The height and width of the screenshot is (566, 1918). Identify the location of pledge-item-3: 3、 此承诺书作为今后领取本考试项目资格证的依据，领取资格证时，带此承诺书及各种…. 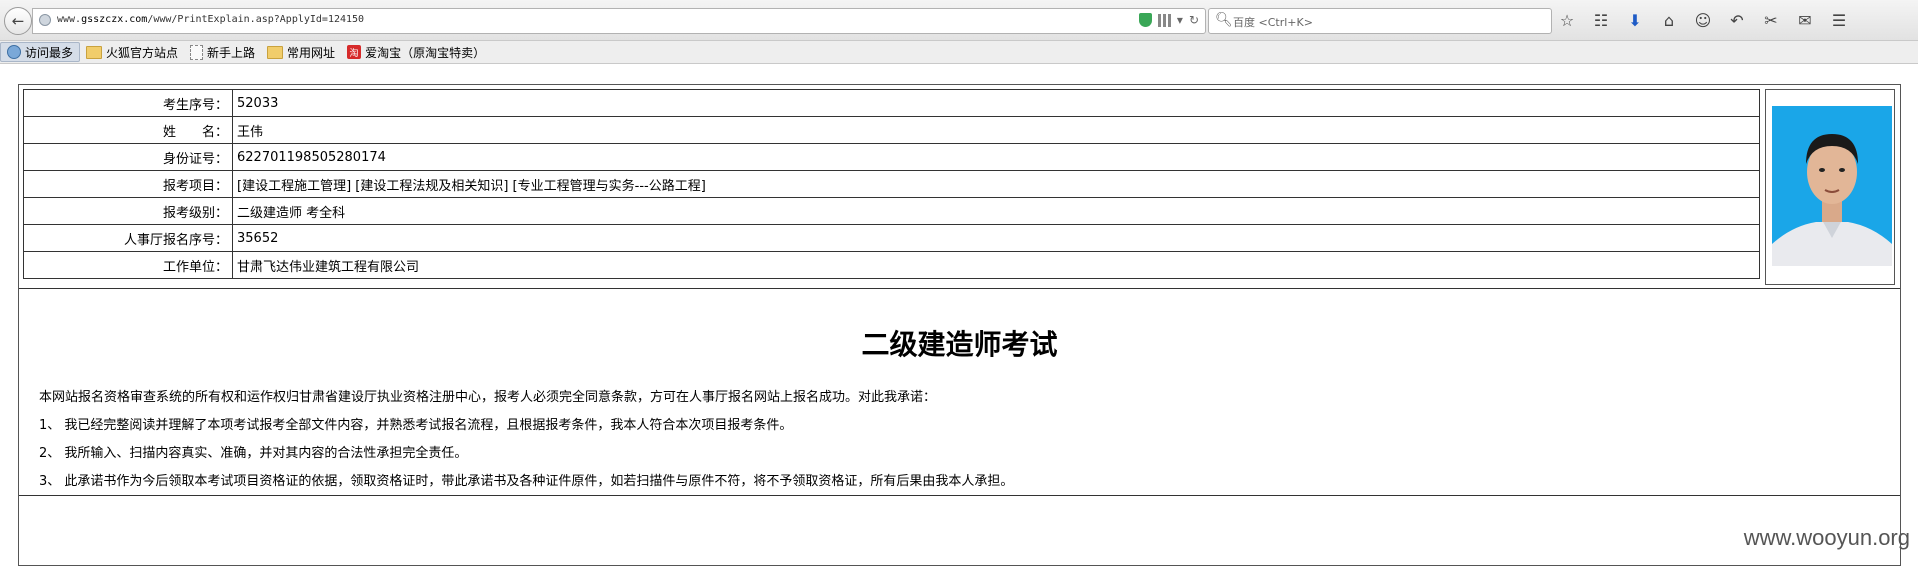
(526, 481).